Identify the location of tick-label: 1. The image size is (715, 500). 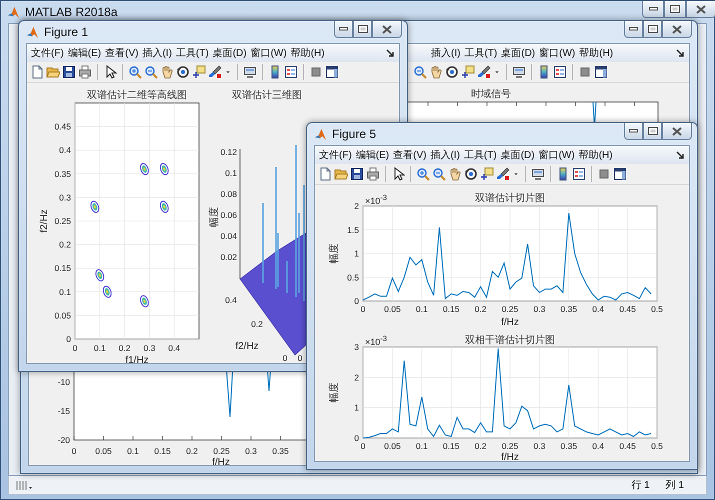
(356, 407).